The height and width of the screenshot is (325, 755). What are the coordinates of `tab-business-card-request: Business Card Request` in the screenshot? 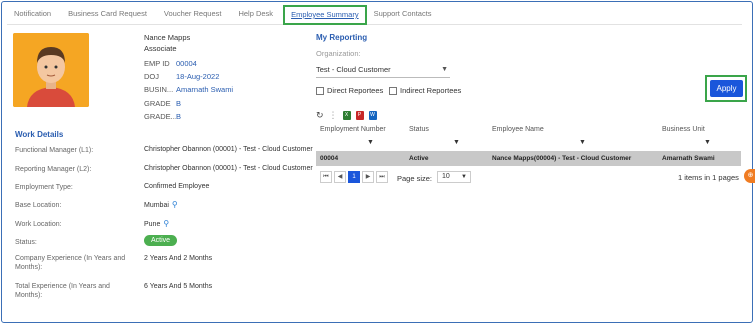 It's located at (109, 15).